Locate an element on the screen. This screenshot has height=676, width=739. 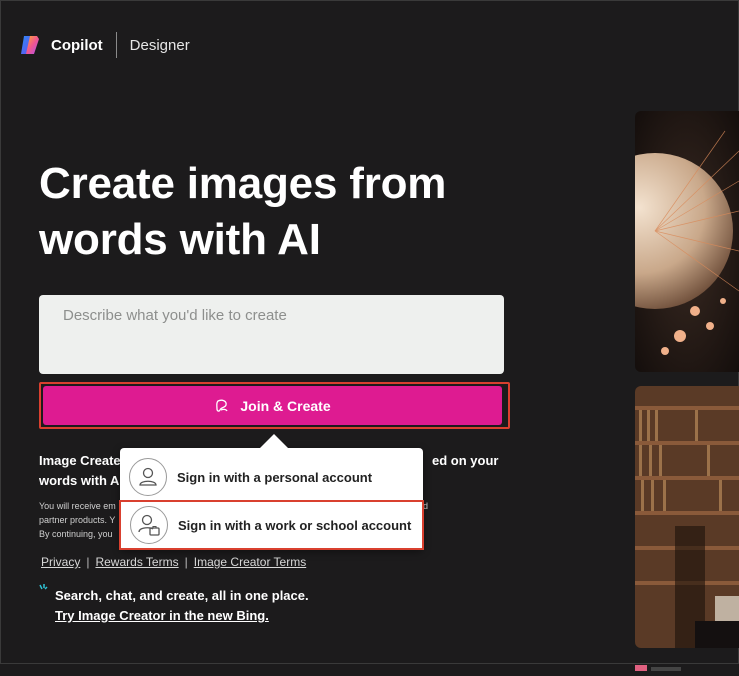
prompt-placeholder: Describe what you'd like to create is located at coordinates (175, 315).